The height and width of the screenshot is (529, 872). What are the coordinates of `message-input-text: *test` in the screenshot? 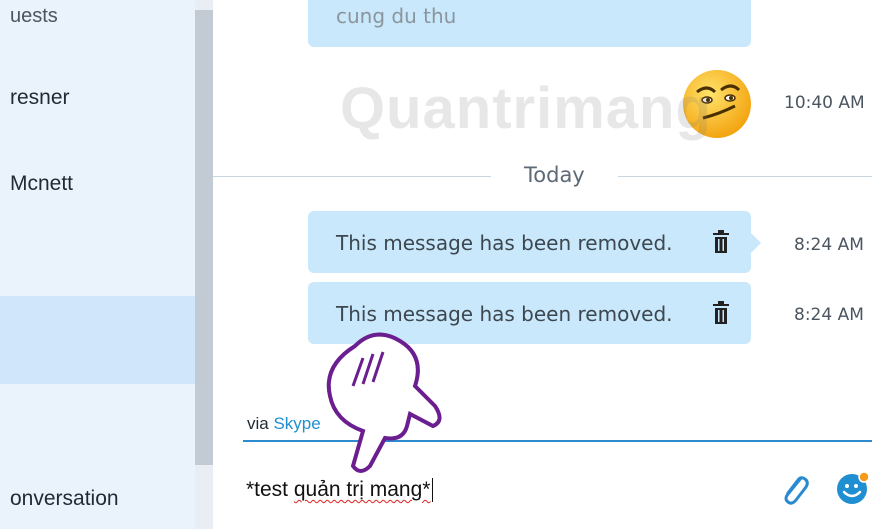 It's located at (270, 489).